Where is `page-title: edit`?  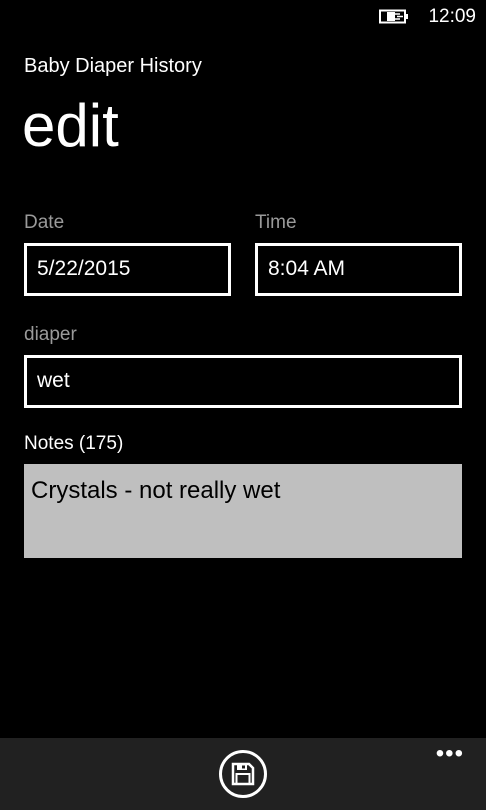 page-title: edit is located at coordinates (70, 125).